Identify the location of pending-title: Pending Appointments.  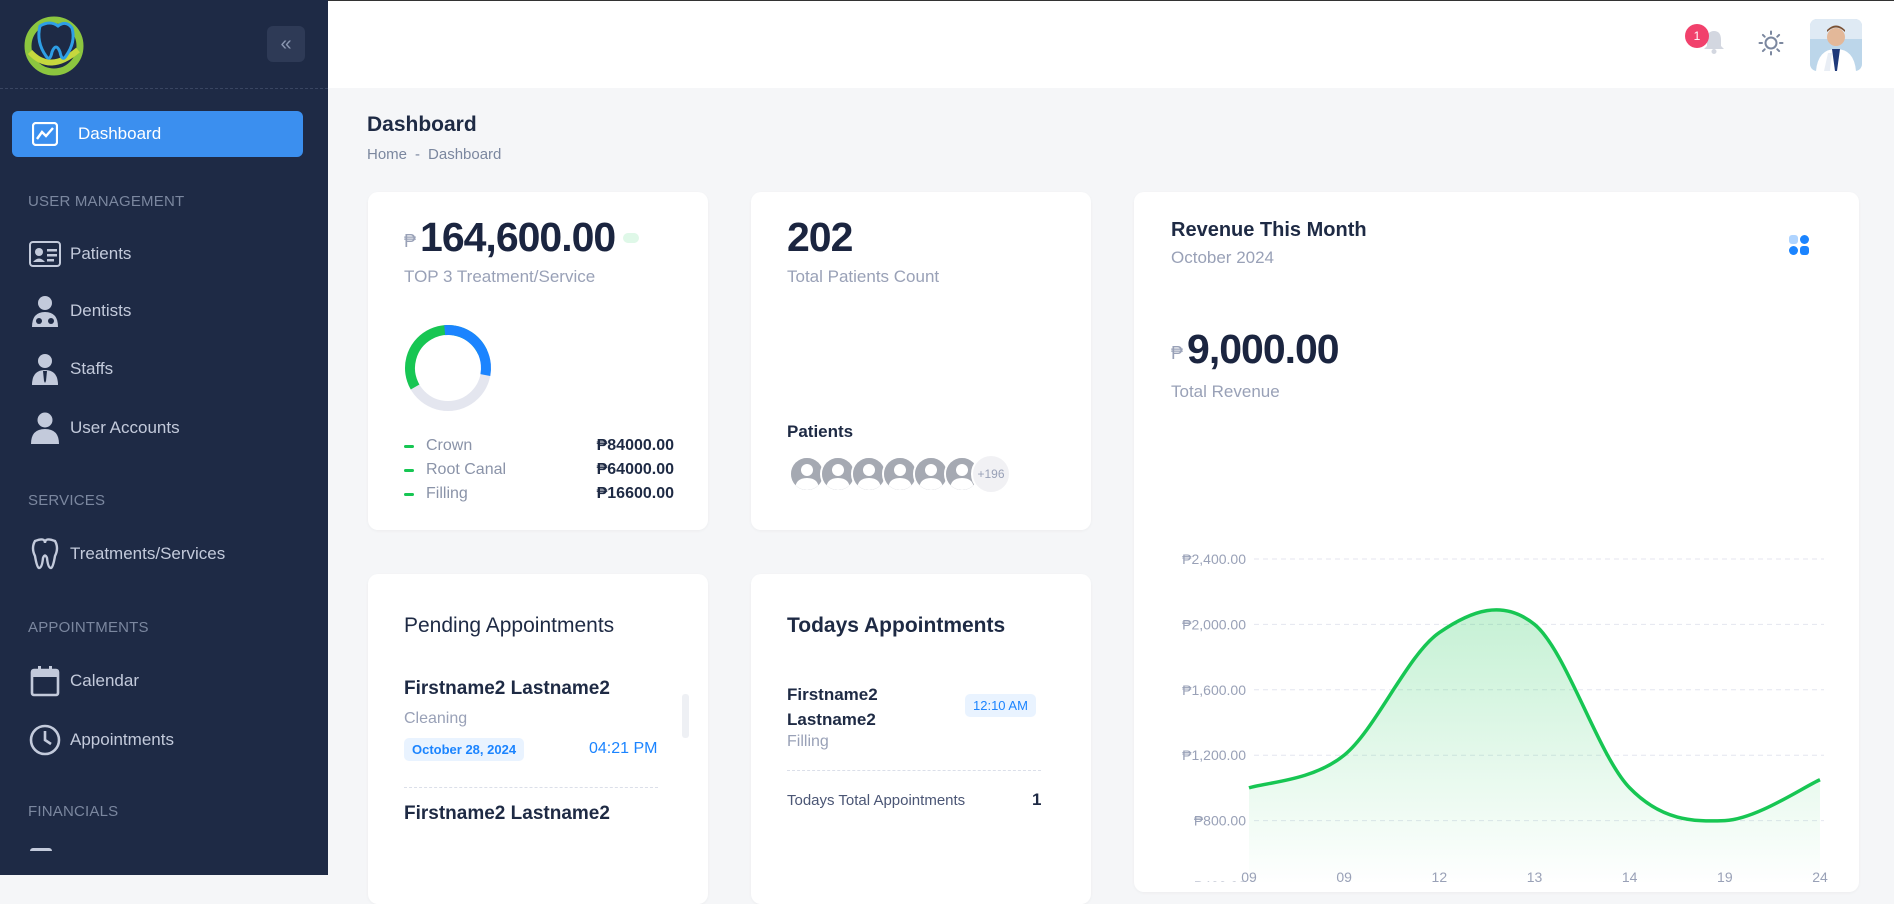
(509, 626).